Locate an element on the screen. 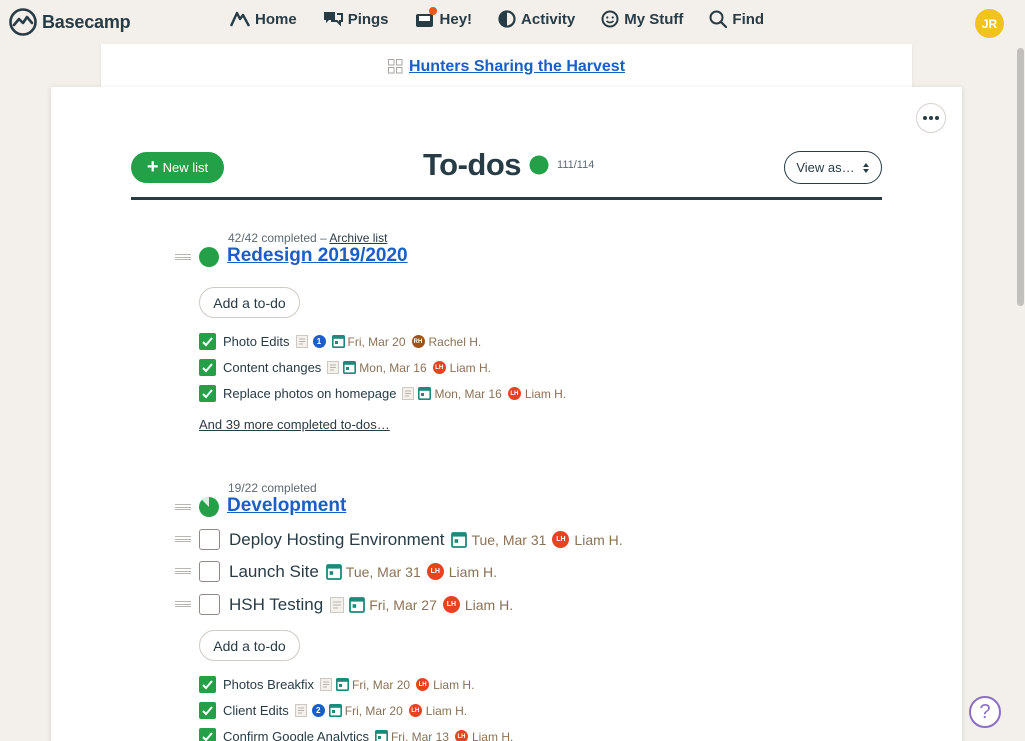 The height and width of the screenshot is (741, 1025). nav-my-stuff: My Stuff is located at coordinates (642, 19).